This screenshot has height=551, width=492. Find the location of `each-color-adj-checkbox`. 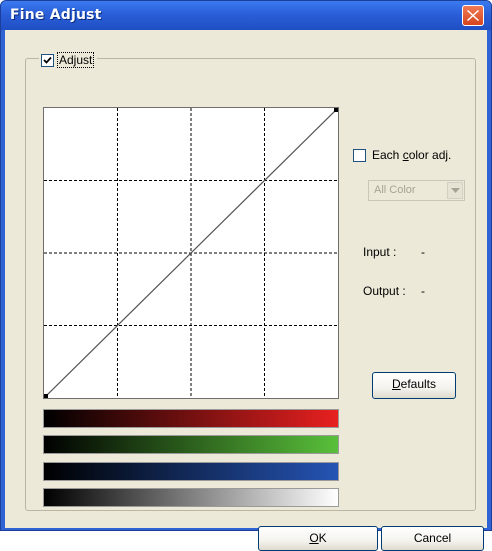

each-color-adj-checkbox is located at coordinates (359, 155).